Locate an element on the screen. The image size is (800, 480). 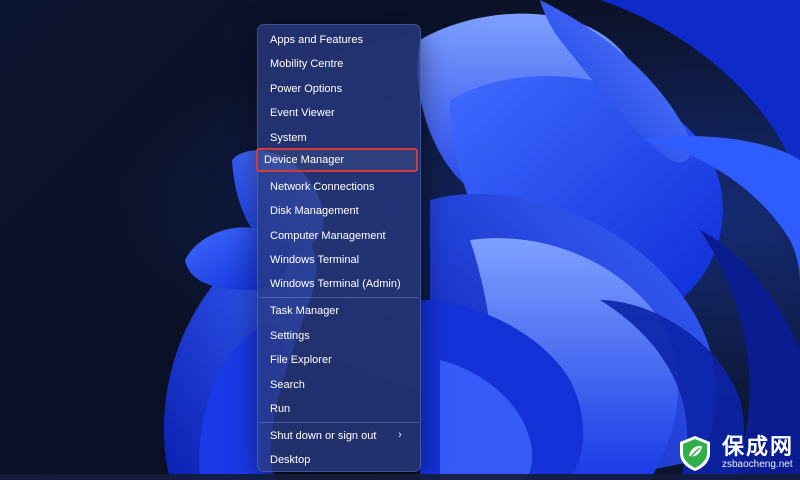
menu-item-system: System is located at coordinates (339, 138).